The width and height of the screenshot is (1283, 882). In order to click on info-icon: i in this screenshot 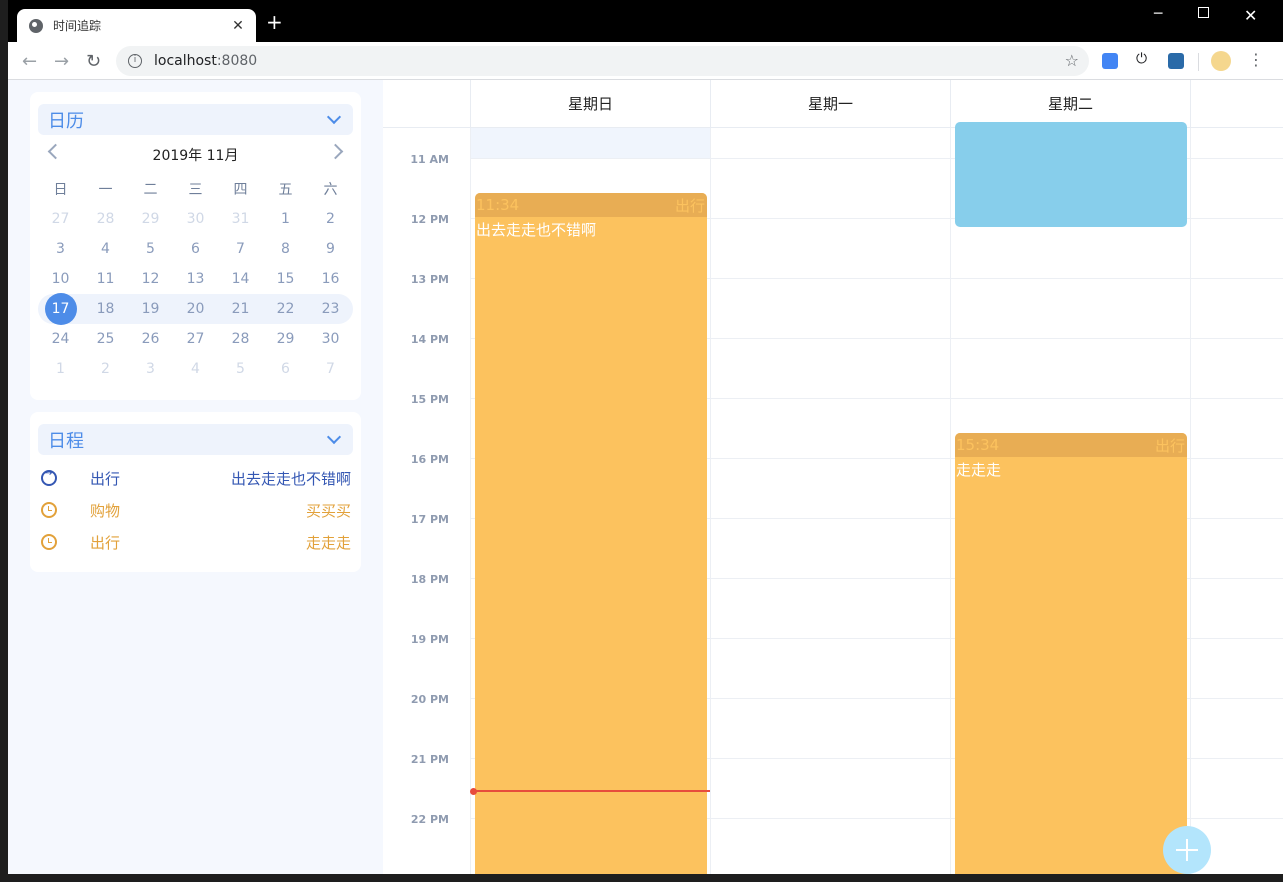, I will do `click(135, 61)`.